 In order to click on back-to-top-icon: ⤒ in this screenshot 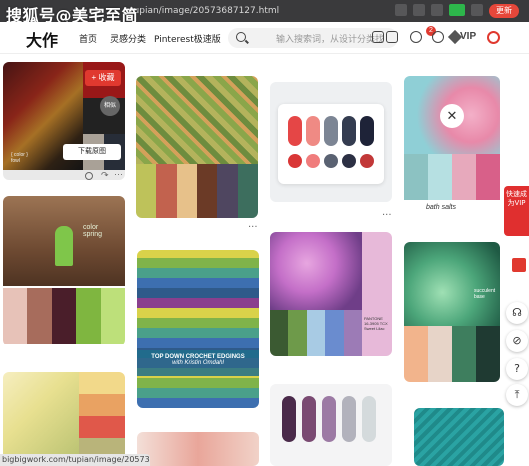, I will do `click(517, 395)`.